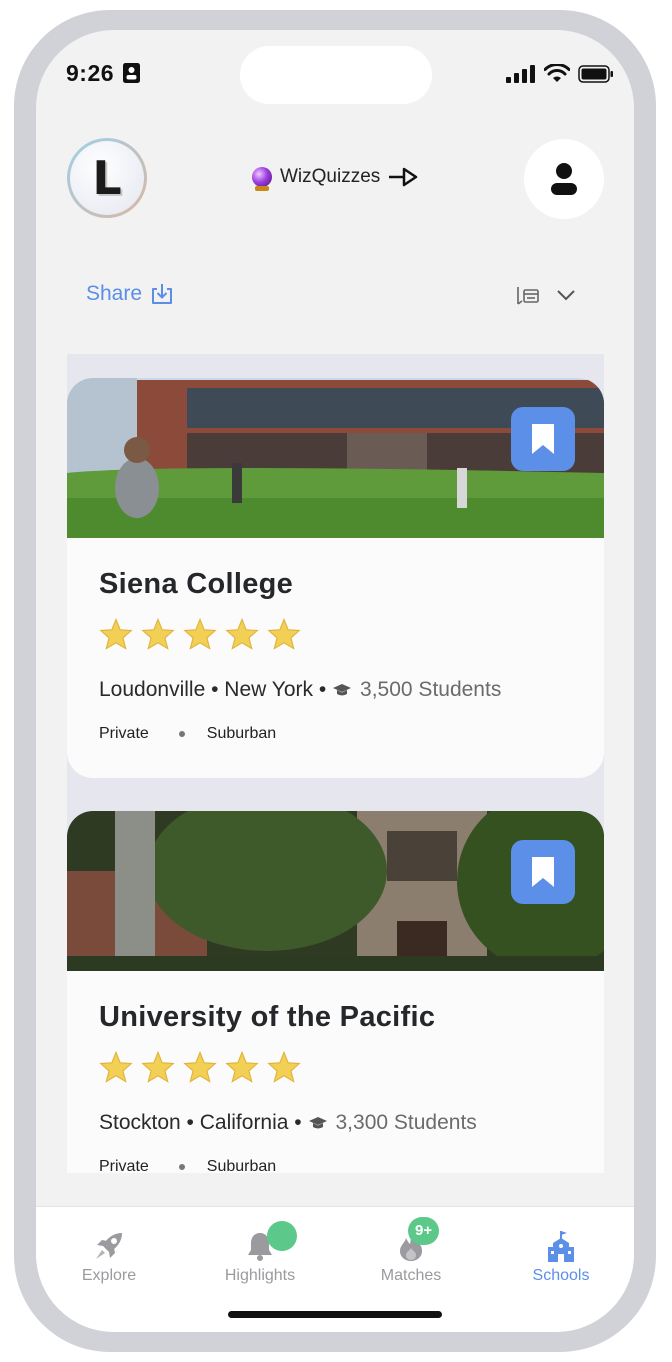  I want to click on school-students: 3,500 Students, so click(431, 689).